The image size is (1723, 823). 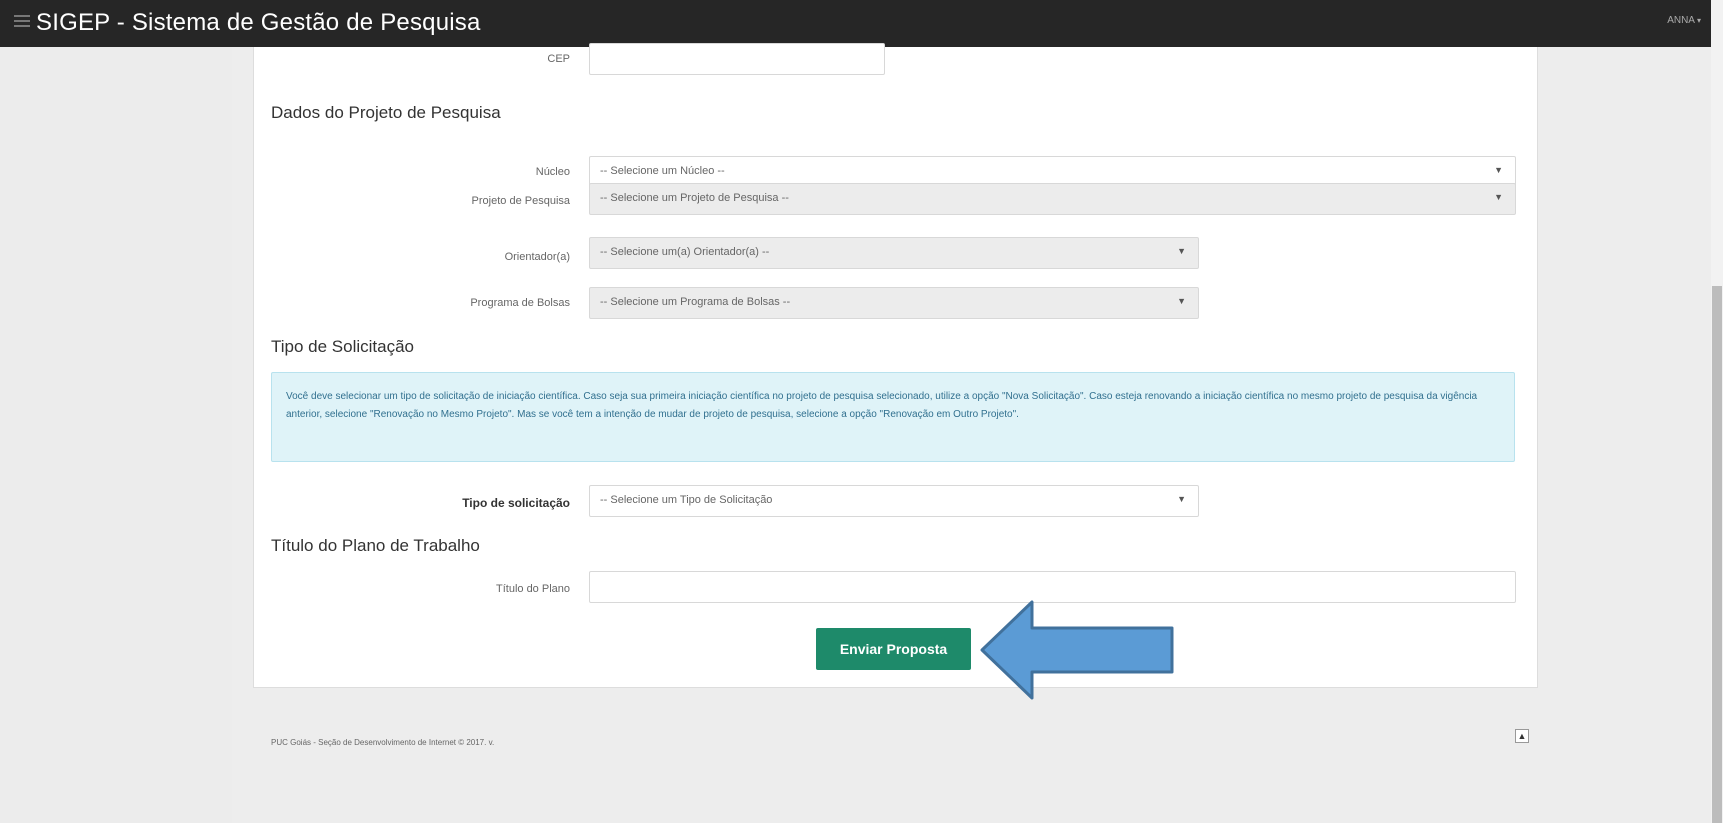 I want to click on cep-label: CEP, so click(x=558, y=59).